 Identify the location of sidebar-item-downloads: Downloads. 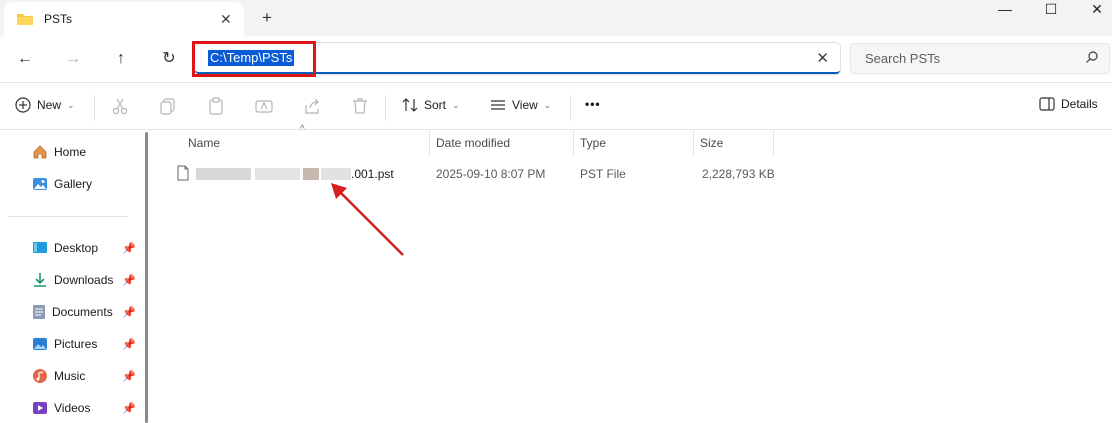
(72, 280).